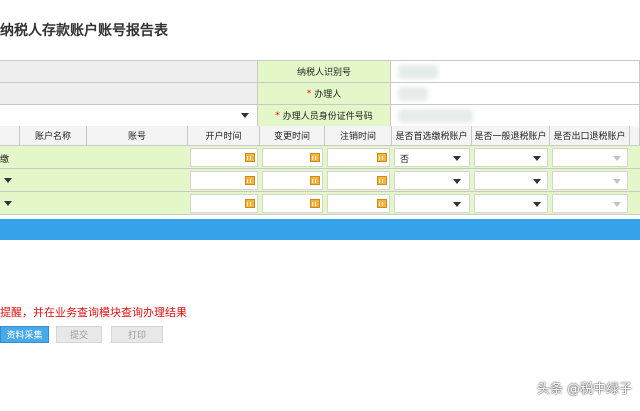 The height and width of the screenshot is (411, 640). I want to click on notice-text: 提醒，并在业务查询模块查询办理结果, so click(93, 312).